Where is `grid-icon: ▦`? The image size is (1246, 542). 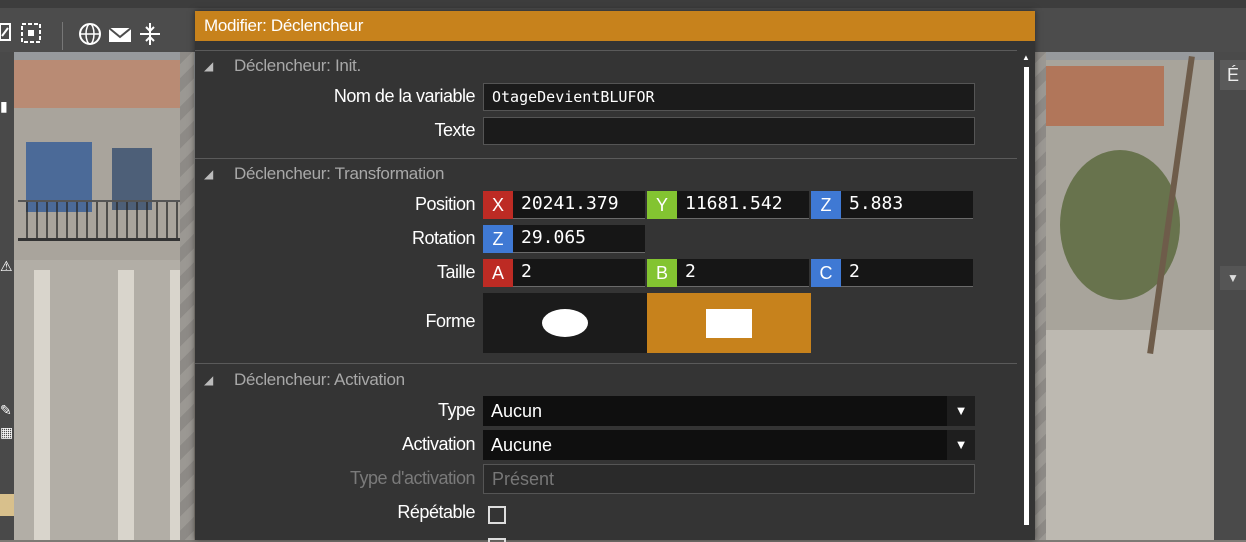 grid-icon: ▦ is located at coordinates (6, 432).